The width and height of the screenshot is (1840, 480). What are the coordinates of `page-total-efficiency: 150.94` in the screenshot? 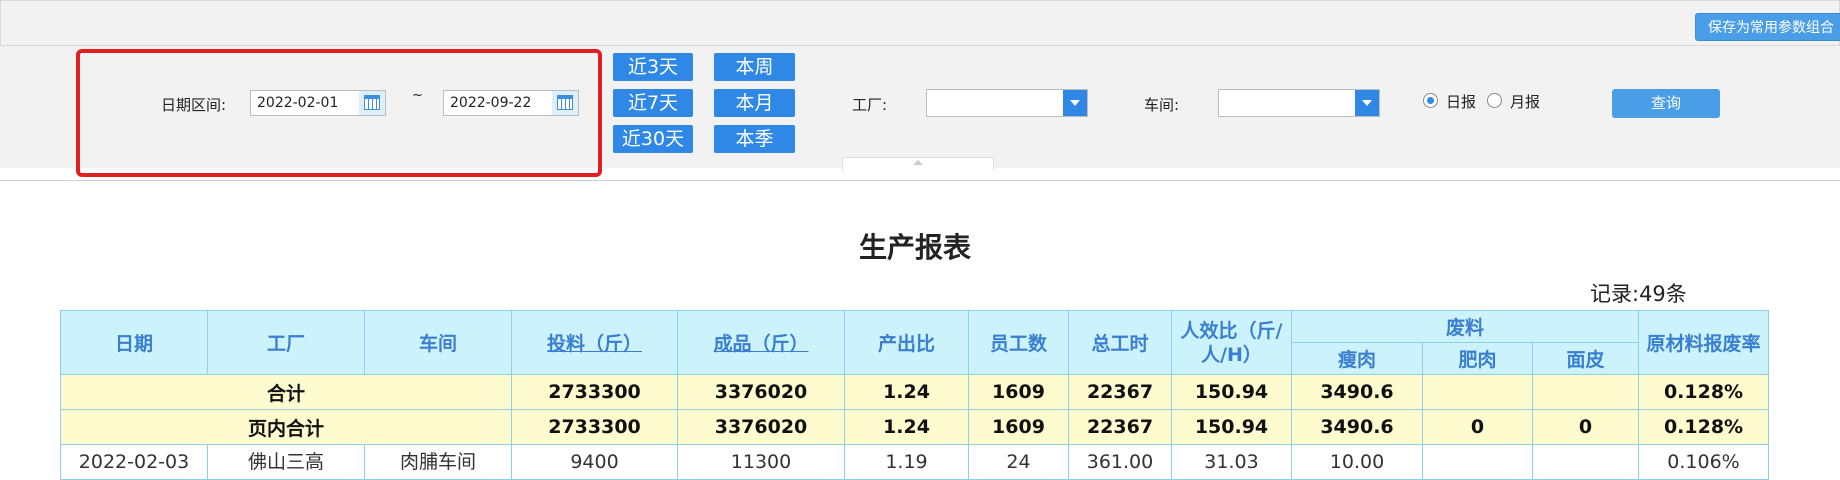 It's located at (1231, 427).